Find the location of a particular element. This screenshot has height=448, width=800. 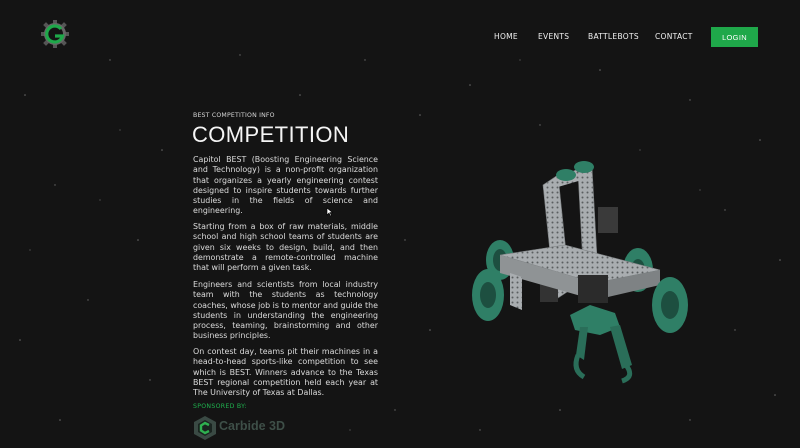

carbide3d-logo-icon is located at coordinates (205, 428).